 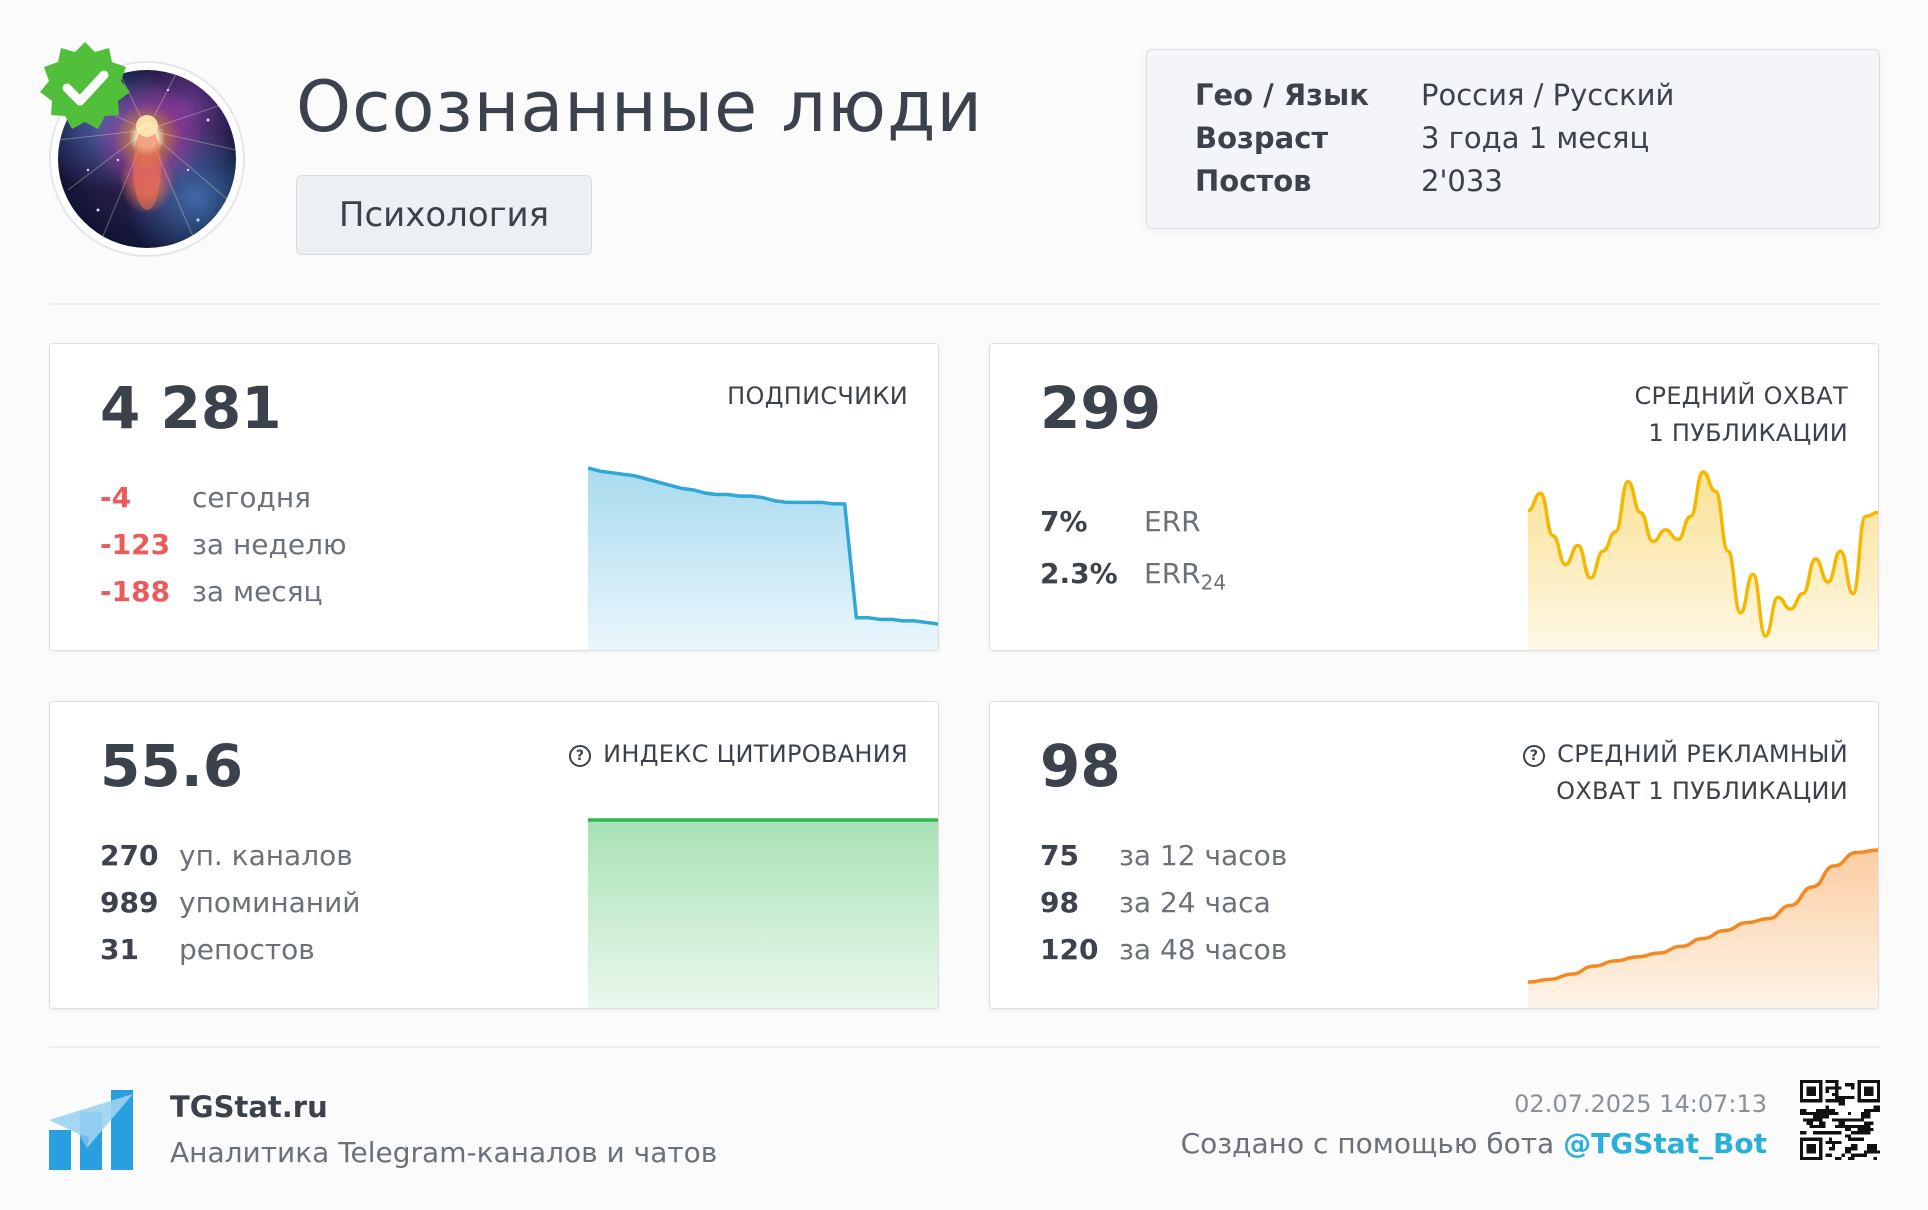 What do you see at coordinates (129, 902) in the screenshot?
I see `stat-number: 989` at bounding box center [129, 902].